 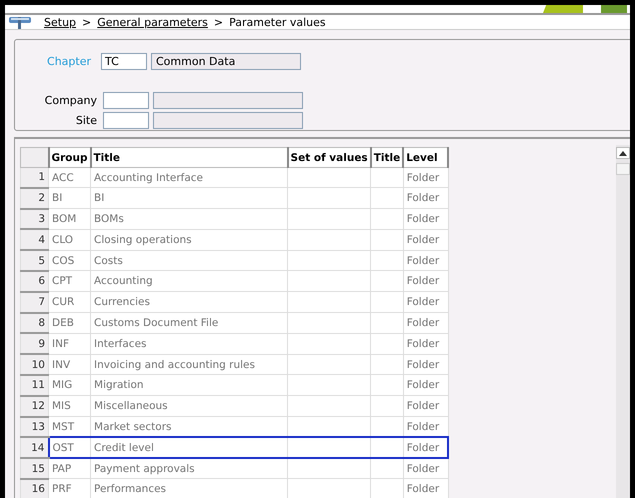 What do you see at coordinates (69, 158) in the screenshot?
I see `column-header: Group` at bounding box center [69, 158].